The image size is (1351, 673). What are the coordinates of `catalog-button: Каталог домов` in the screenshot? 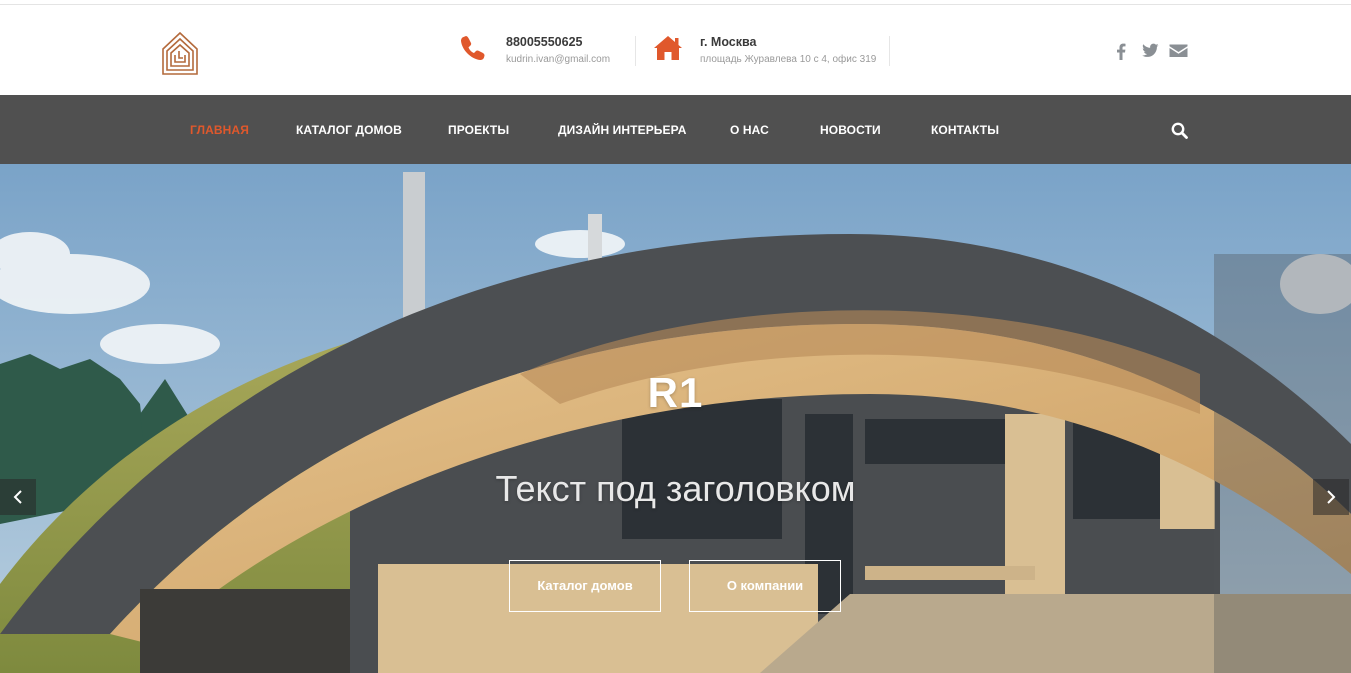 It's located at (585, 586).